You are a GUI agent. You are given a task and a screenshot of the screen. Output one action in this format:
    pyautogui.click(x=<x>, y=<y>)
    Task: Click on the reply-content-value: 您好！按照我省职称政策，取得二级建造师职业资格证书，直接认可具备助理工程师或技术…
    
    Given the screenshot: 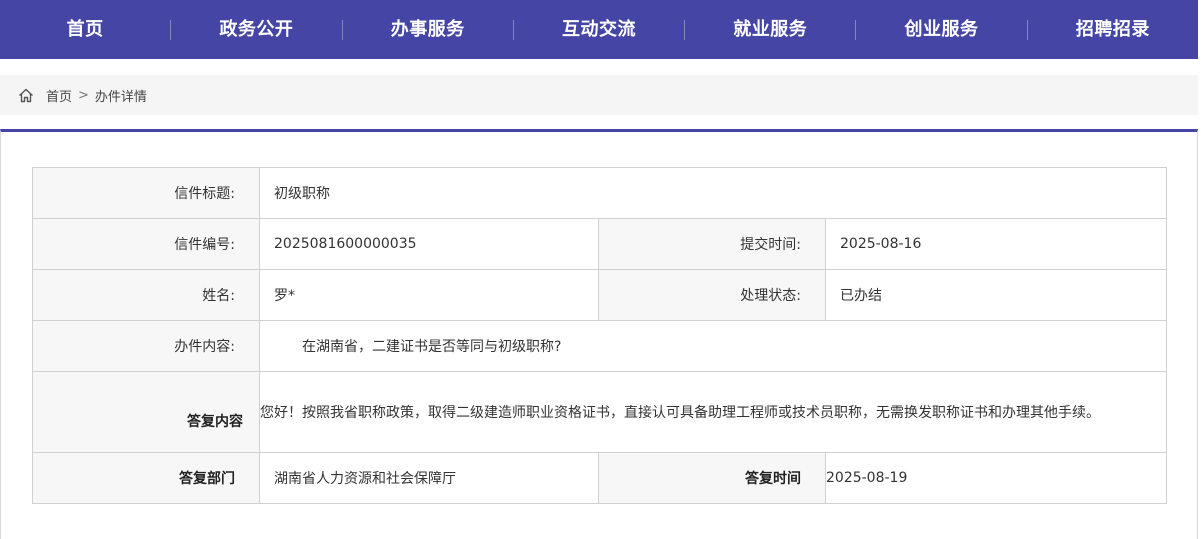 What is the action you would take?
    pyautogui.click(x=713, y=412)
    